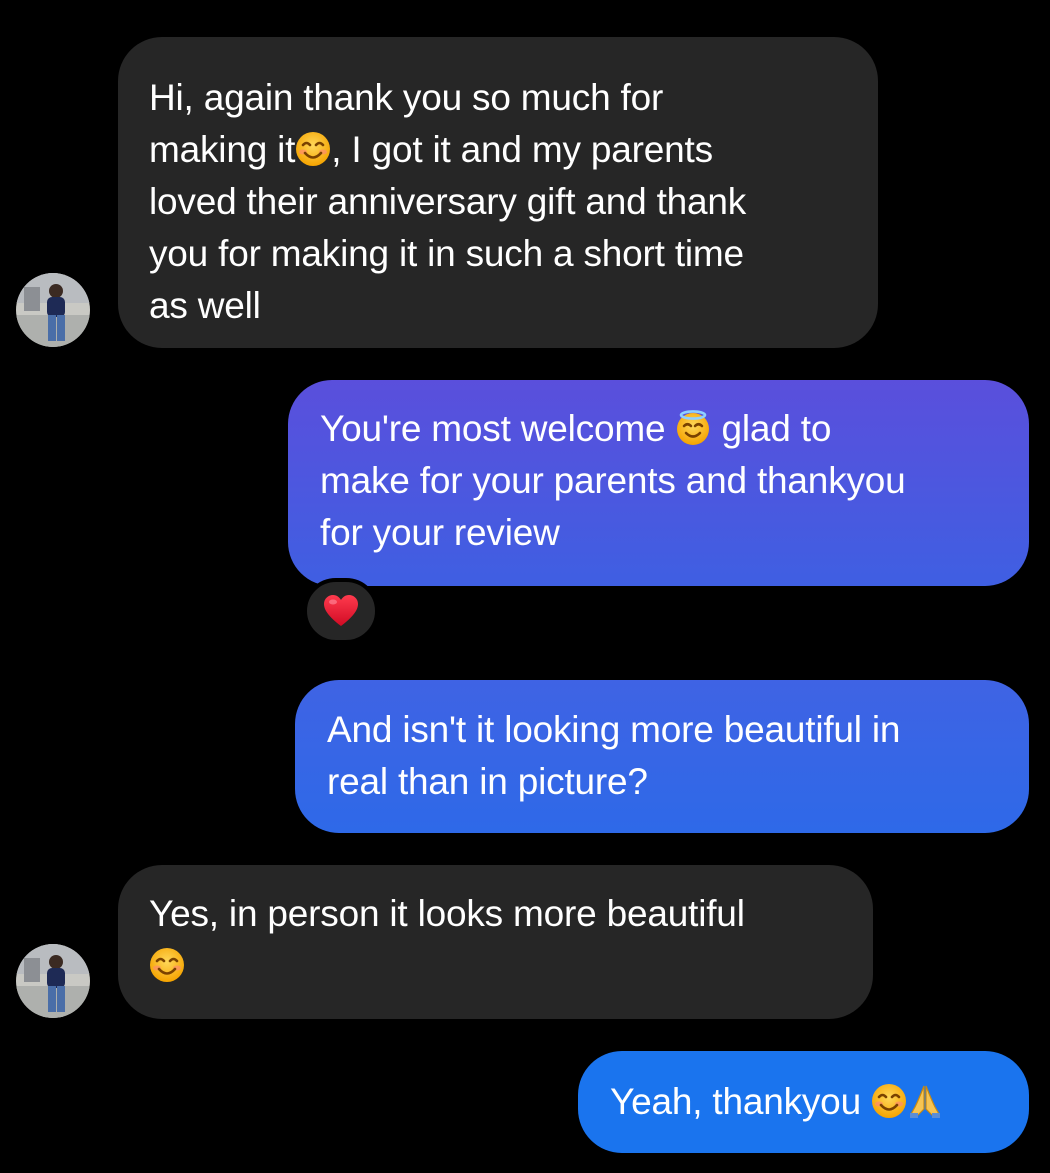 This screenshot has width=1050, height=1173. I want to click on message-text: loved their anniversary gift and thank, so click(448, 201).